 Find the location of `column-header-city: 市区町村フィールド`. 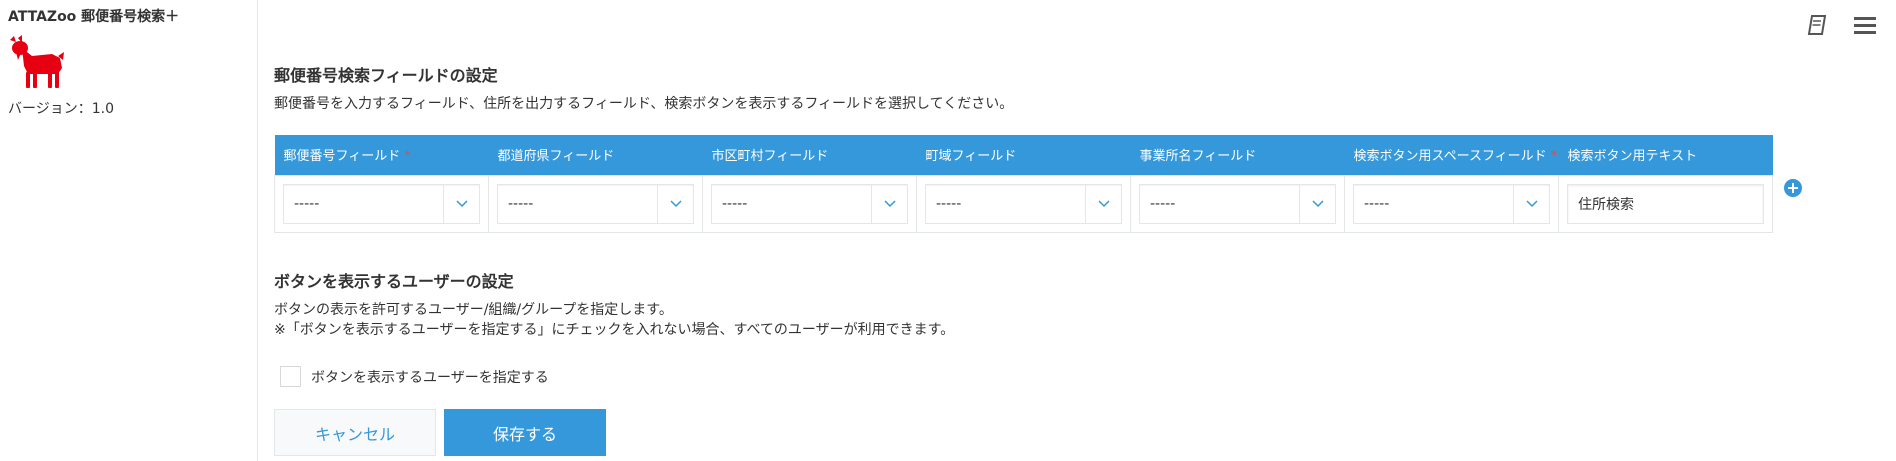

column-header-city: 市区町村フィールド is located at coordinates (809, 155).